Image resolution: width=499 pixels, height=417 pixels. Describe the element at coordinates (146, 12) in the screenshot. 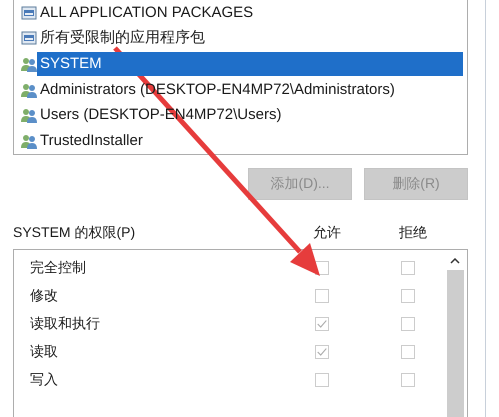

I see `principal-item: ALL APPLICATION PACKAGES` at that location.